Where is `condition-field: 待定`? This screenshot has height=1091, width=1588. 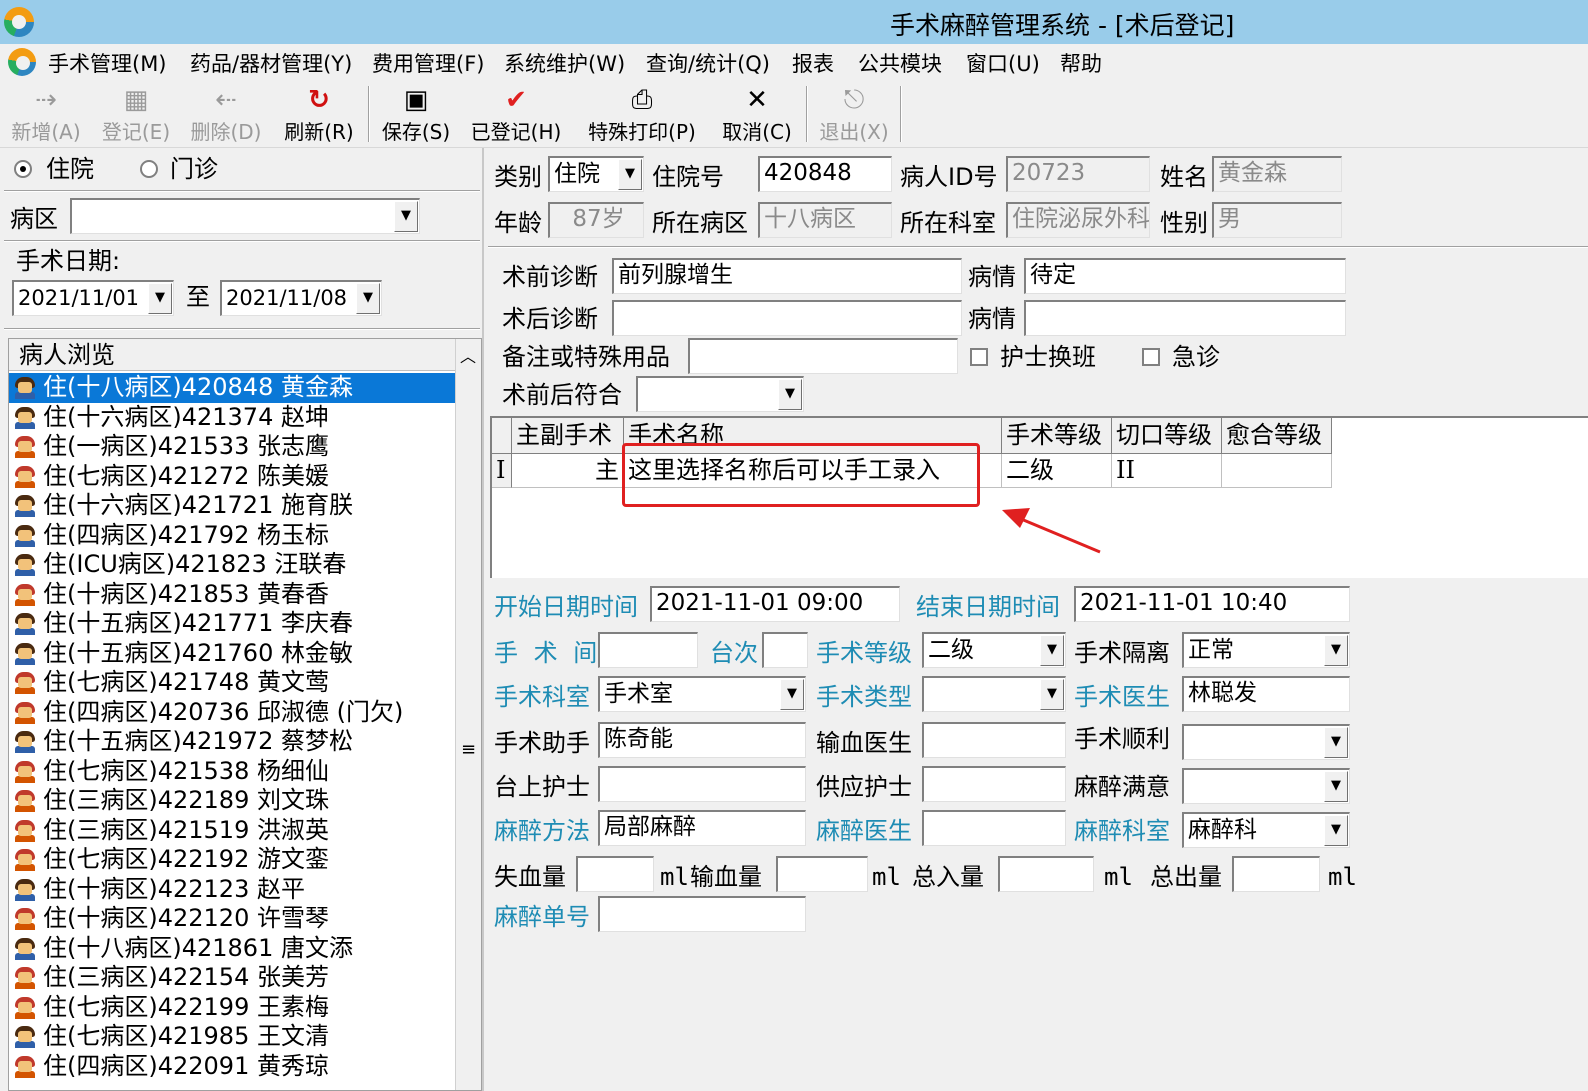 condition-field: 待定 is located at coordinates (1185, 276).